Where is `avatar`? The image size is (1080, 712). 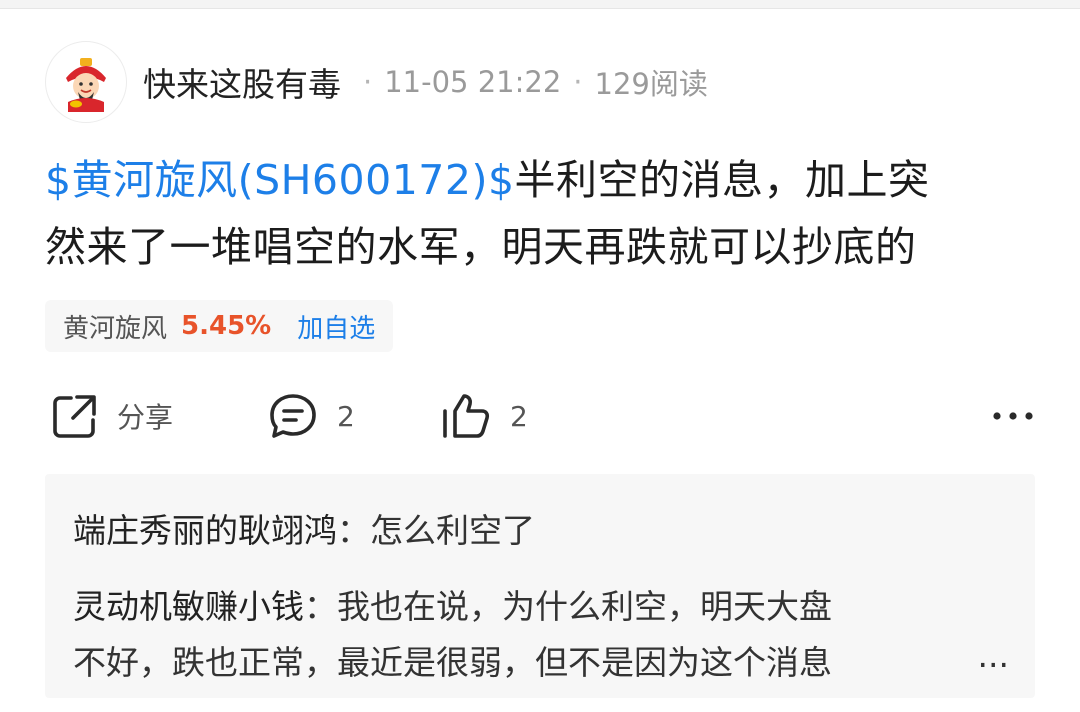
avatar is located at coordinates (86, 82).